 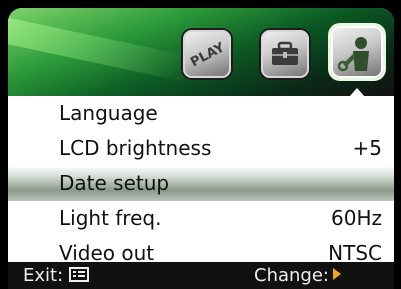 What do you see at coordinates (103, 49) in the screenshot?
I see `header-light-streak` at bounding box center [103, 49].